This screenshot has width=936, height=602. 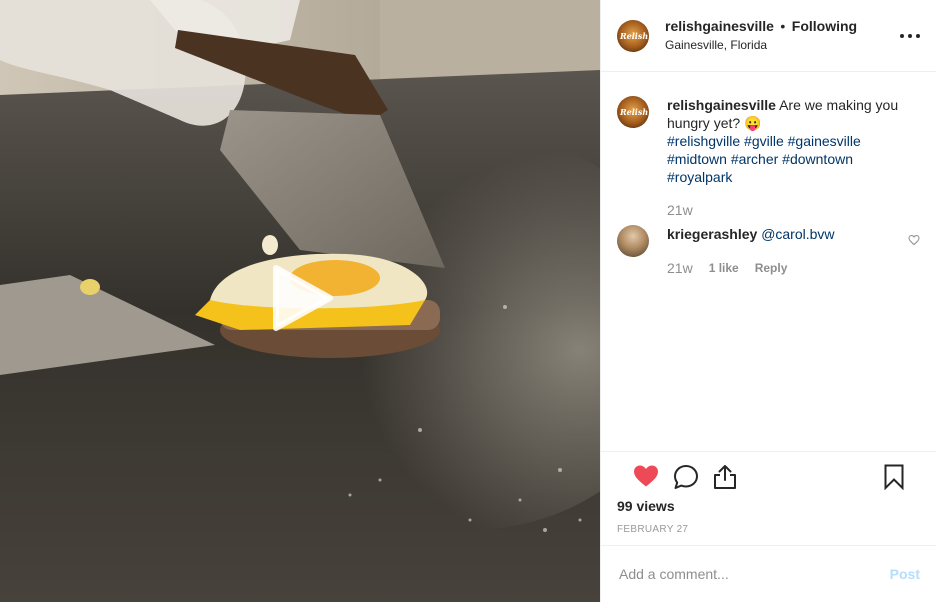 I want to click on caption-username: relishgainesville, so click(x=721, y=105).